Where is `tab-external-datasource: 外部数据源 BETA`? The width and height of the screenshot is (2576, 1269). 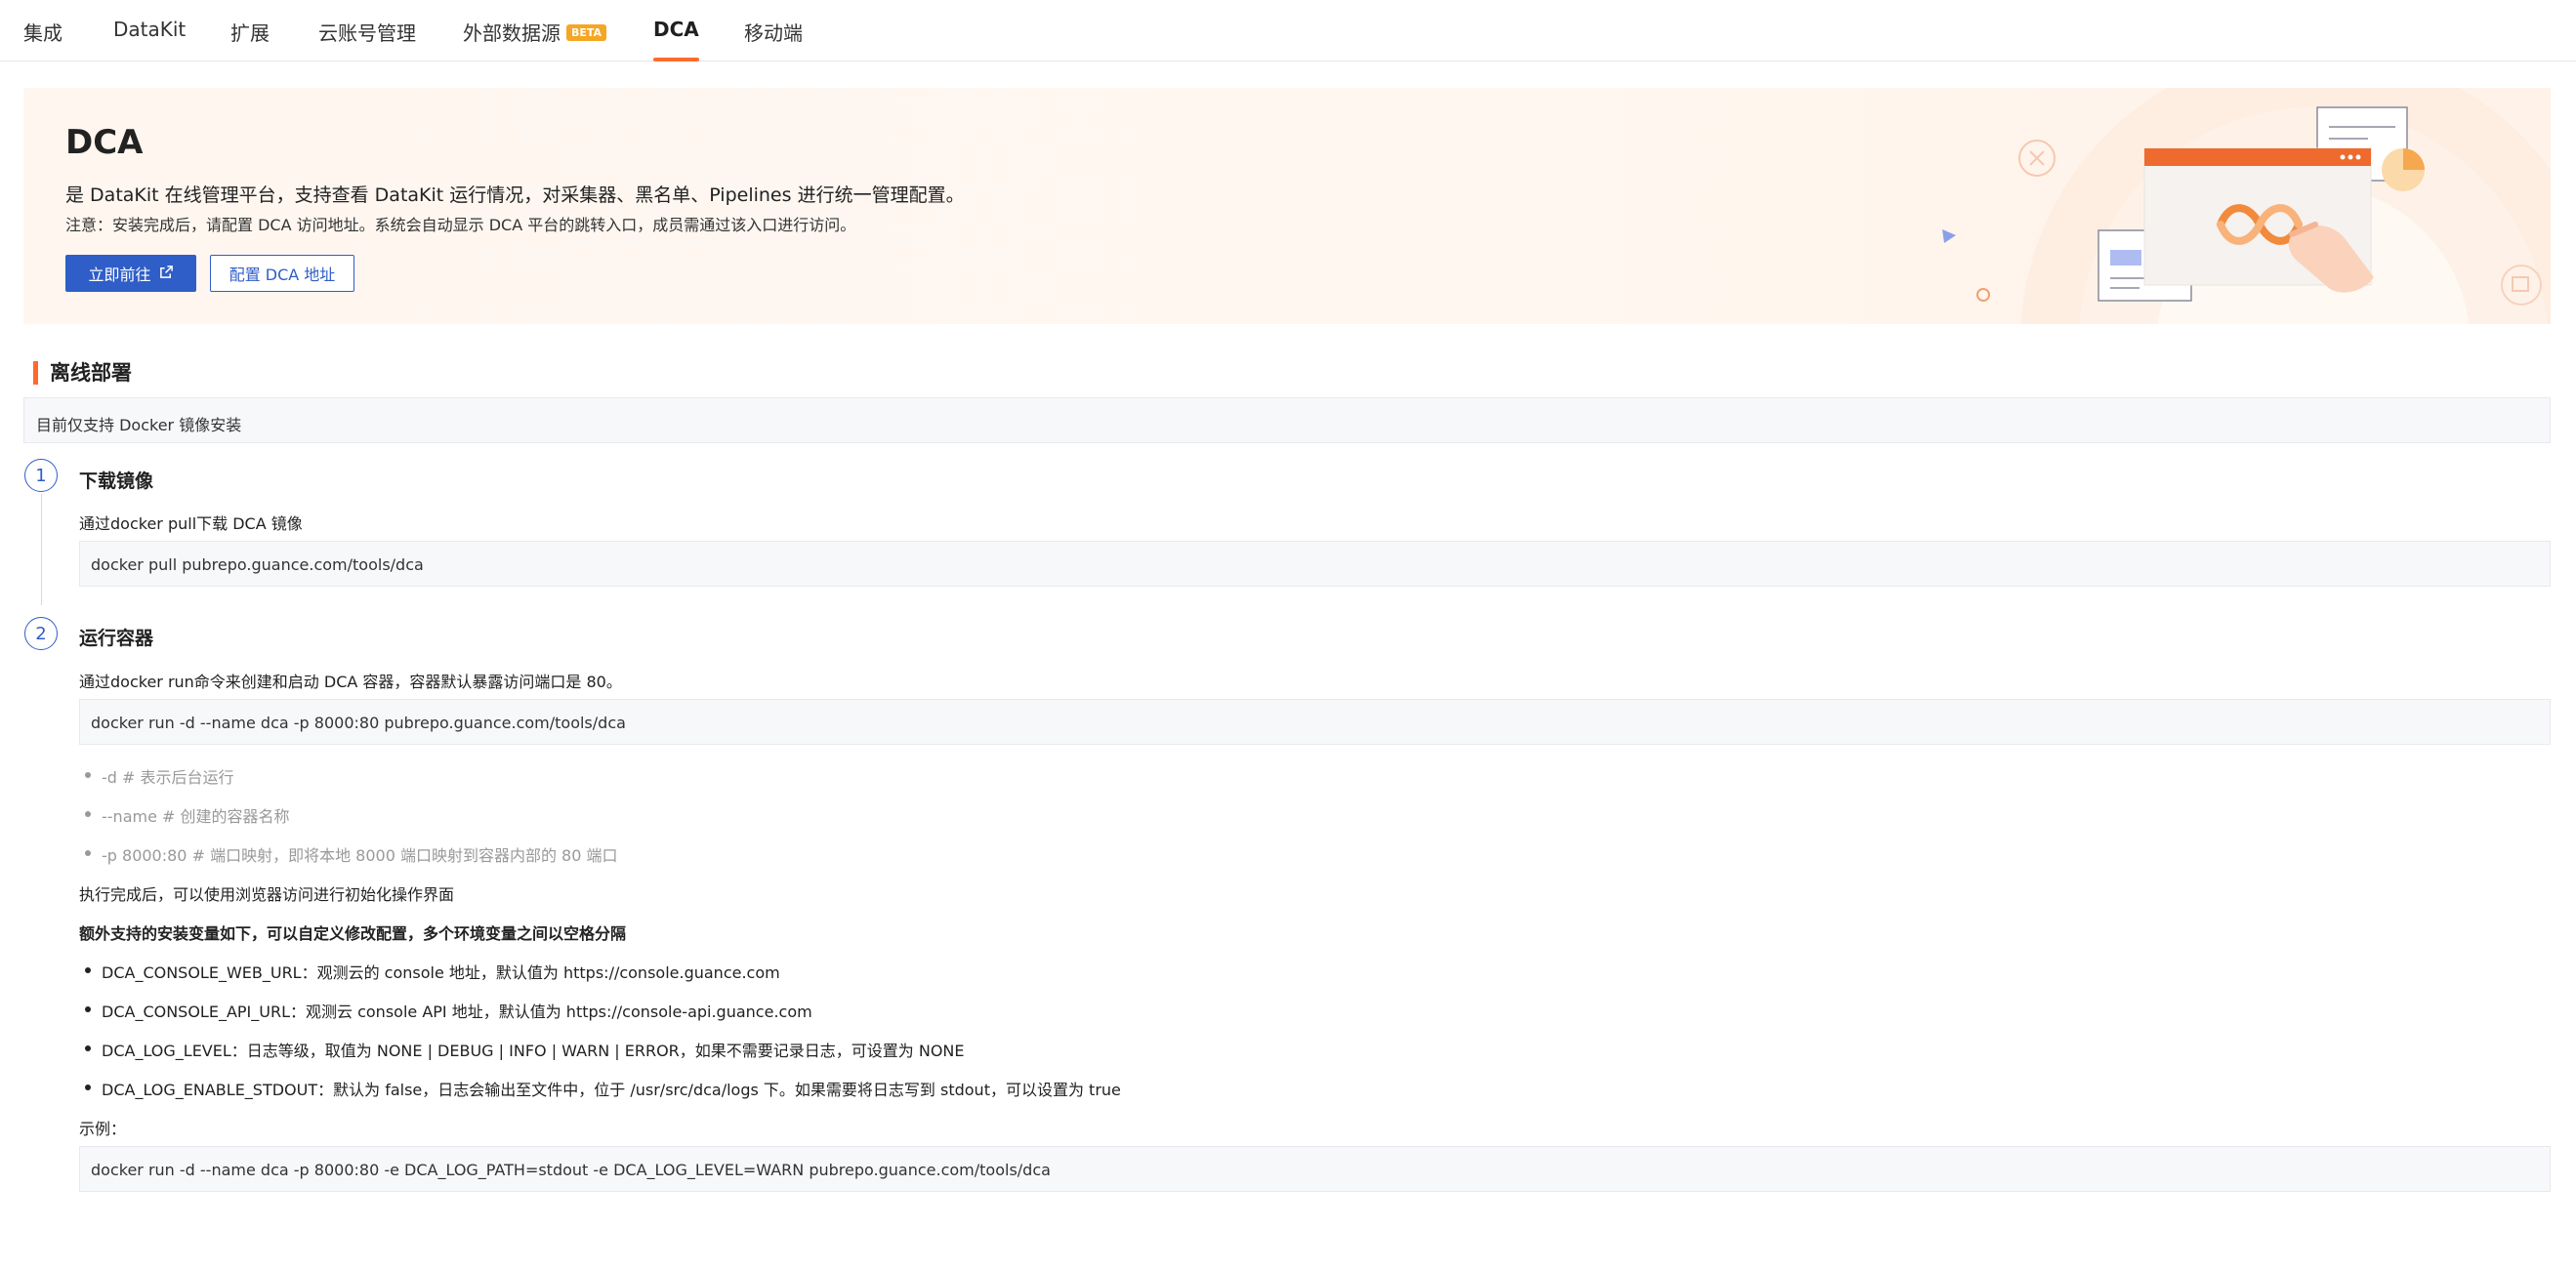 tab-external-datasource: 外部数据源 BETA is located at coordinates (535, 39).